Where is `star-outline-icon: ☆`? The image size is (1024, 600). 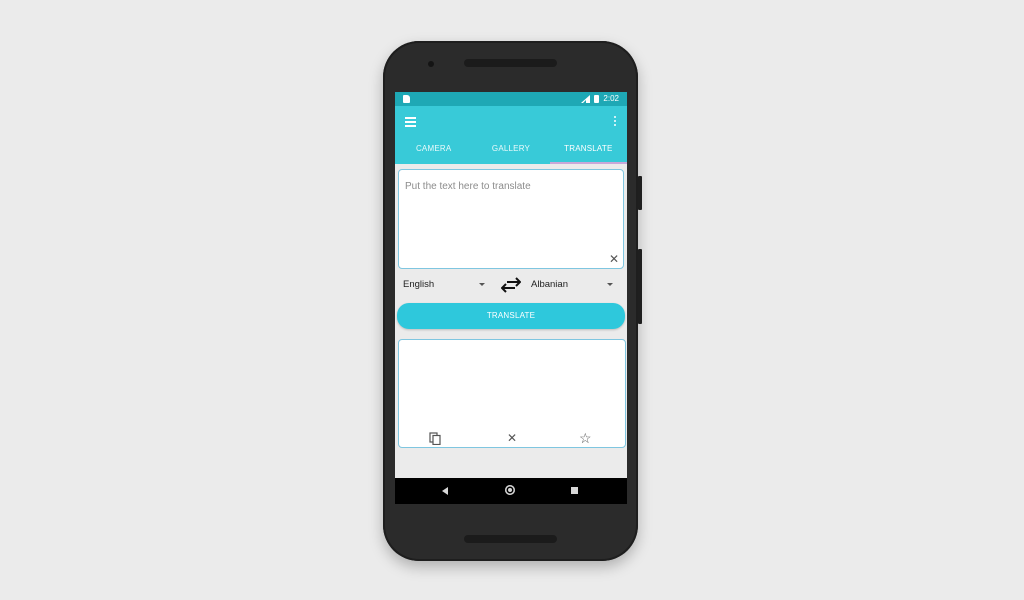
star-outline-icon: ☆ is located at coordinates (585, 438).